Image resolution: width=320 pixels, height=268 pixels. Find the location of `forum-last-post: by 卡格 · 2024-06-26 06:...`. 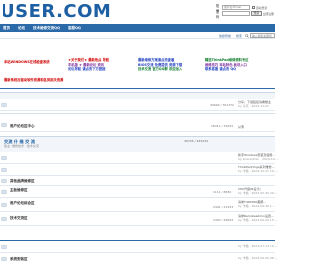

forum-last-post: by 卡格 · 2024-06-26 06:... is located at coordinates (258, 258).